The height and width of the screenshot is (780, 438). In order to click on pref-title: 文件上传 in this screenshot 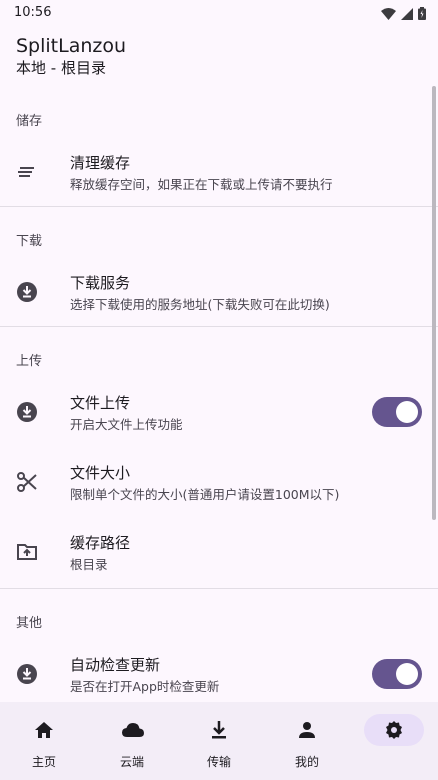, I will do `click(100, 403)`.